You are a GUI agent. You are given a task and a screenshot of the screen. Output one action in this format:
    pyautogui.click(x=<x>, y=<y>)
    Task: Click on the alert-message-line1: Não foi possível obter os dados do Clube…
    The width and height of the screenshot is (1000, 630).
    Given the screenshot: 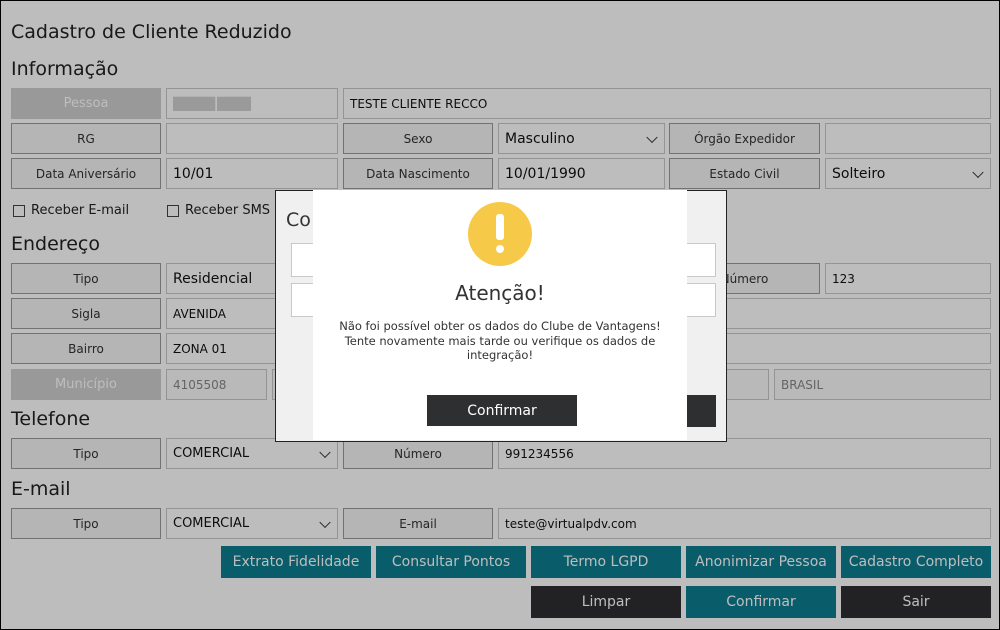 What is the action you would take?
    pyautogui.click(x=500, y=326)
    